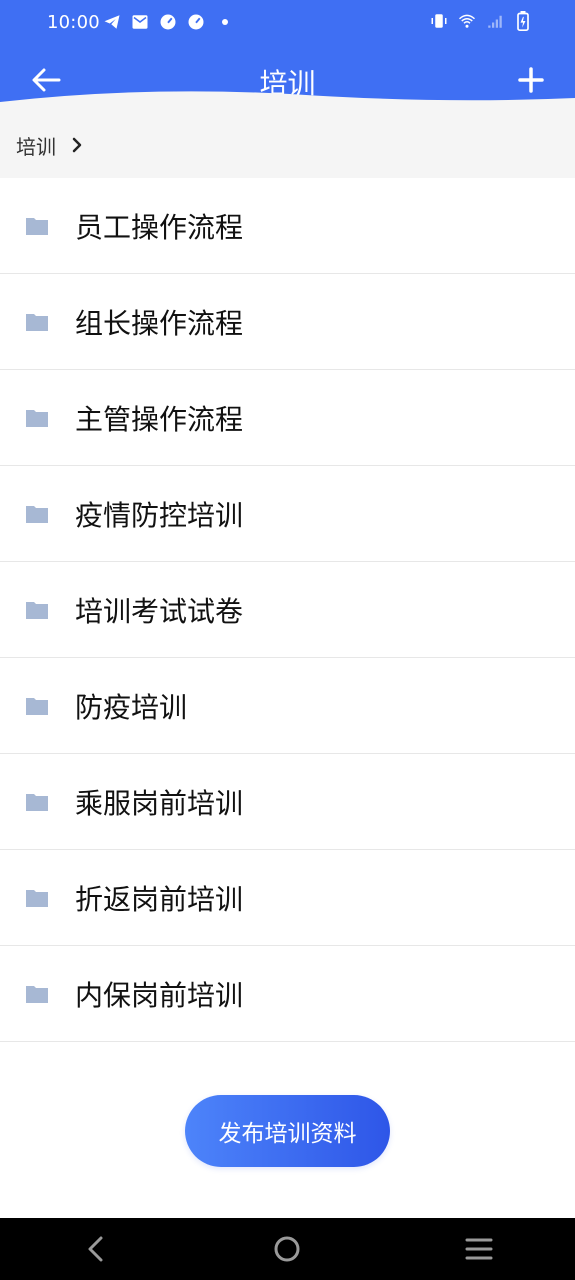  I want to click on publish-training-button: 发布培训资料, so click(287, 1131).